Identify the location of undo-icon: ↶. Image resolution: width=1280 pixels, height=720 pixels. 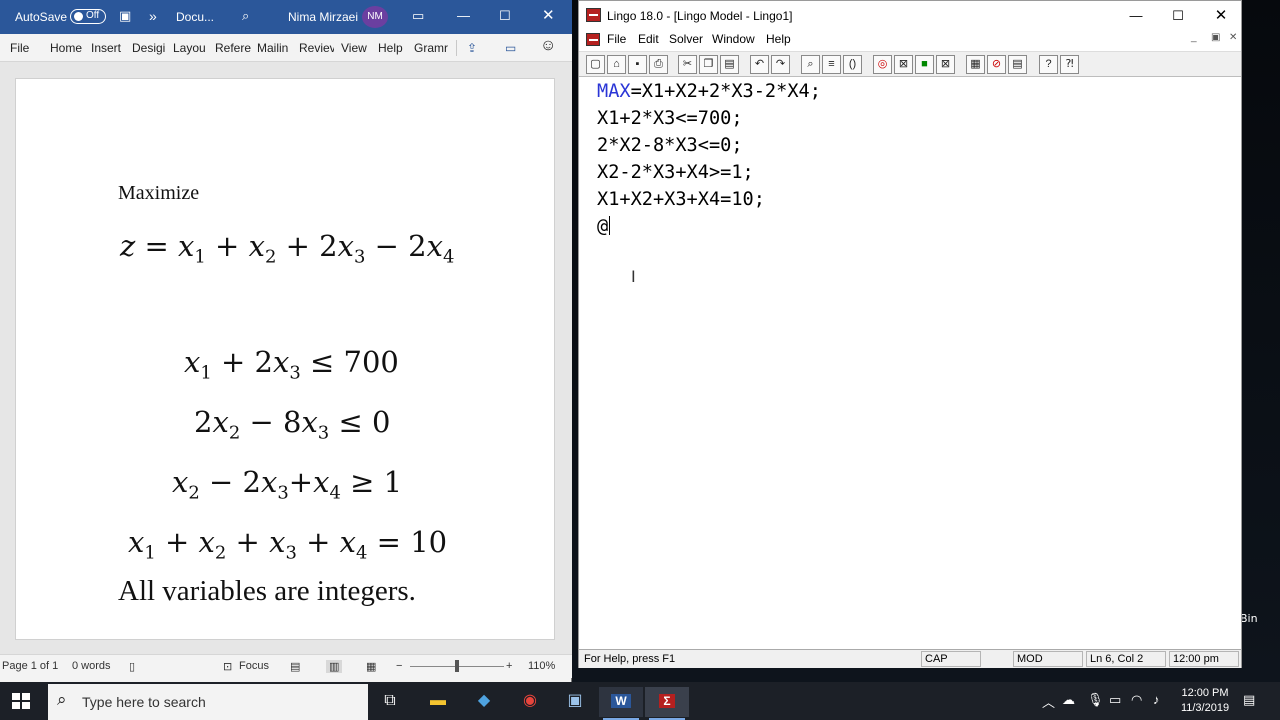
(759, 64).